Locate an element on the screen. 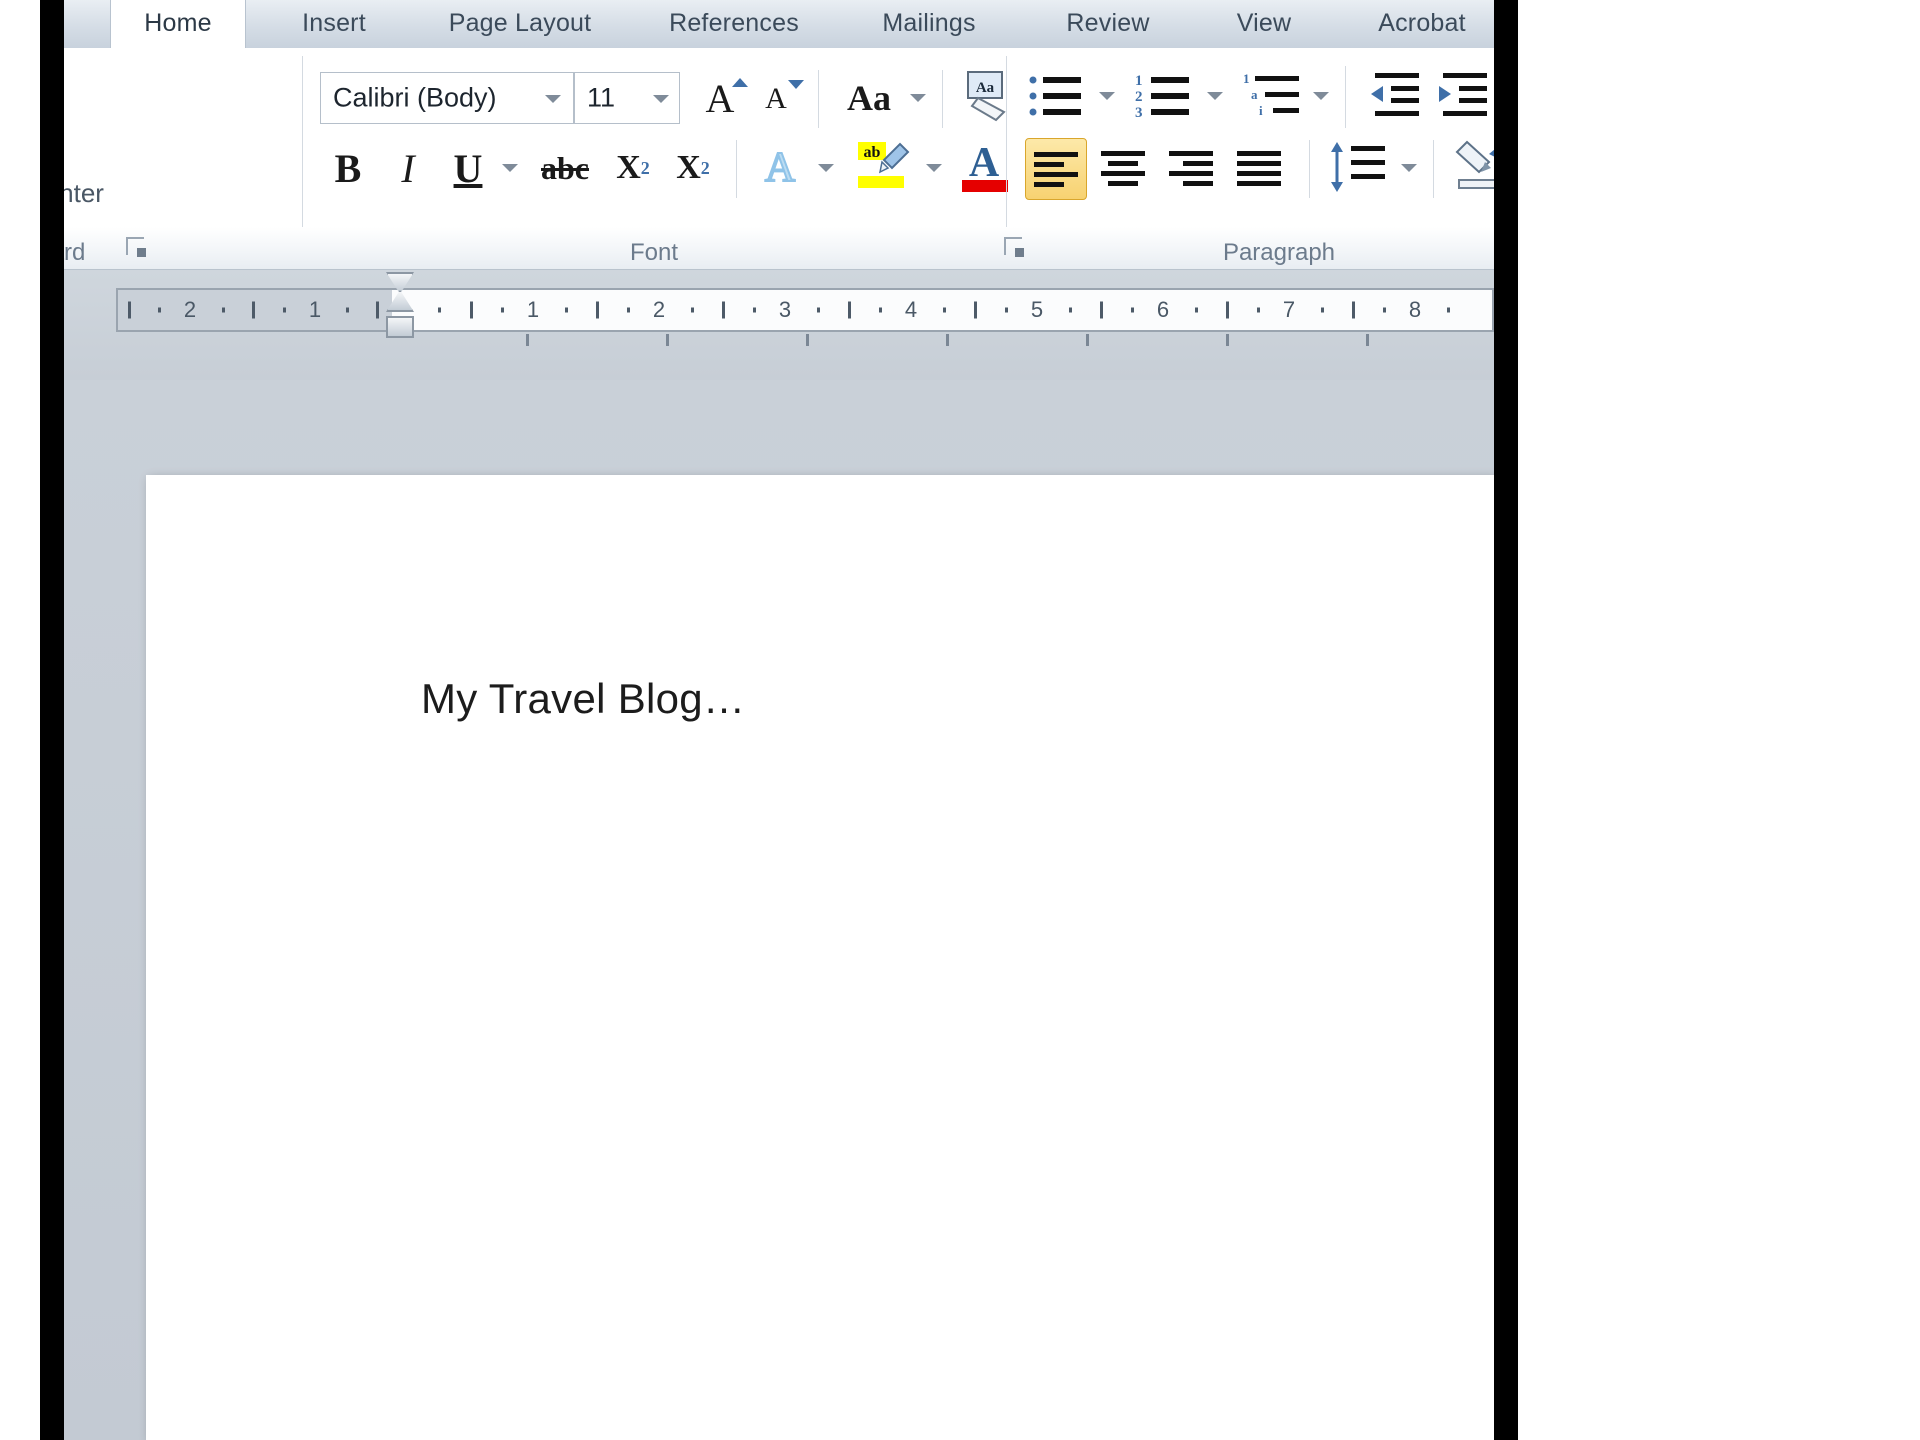  italic-icon: I is located at coordinates (408, 168).